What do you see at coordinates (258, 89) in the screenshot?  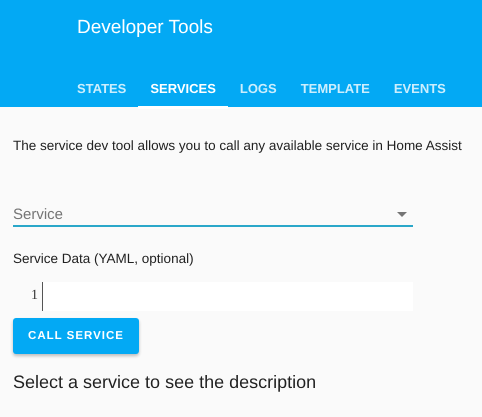 I see `tab: LOGS` at bounding box center [258, 89].